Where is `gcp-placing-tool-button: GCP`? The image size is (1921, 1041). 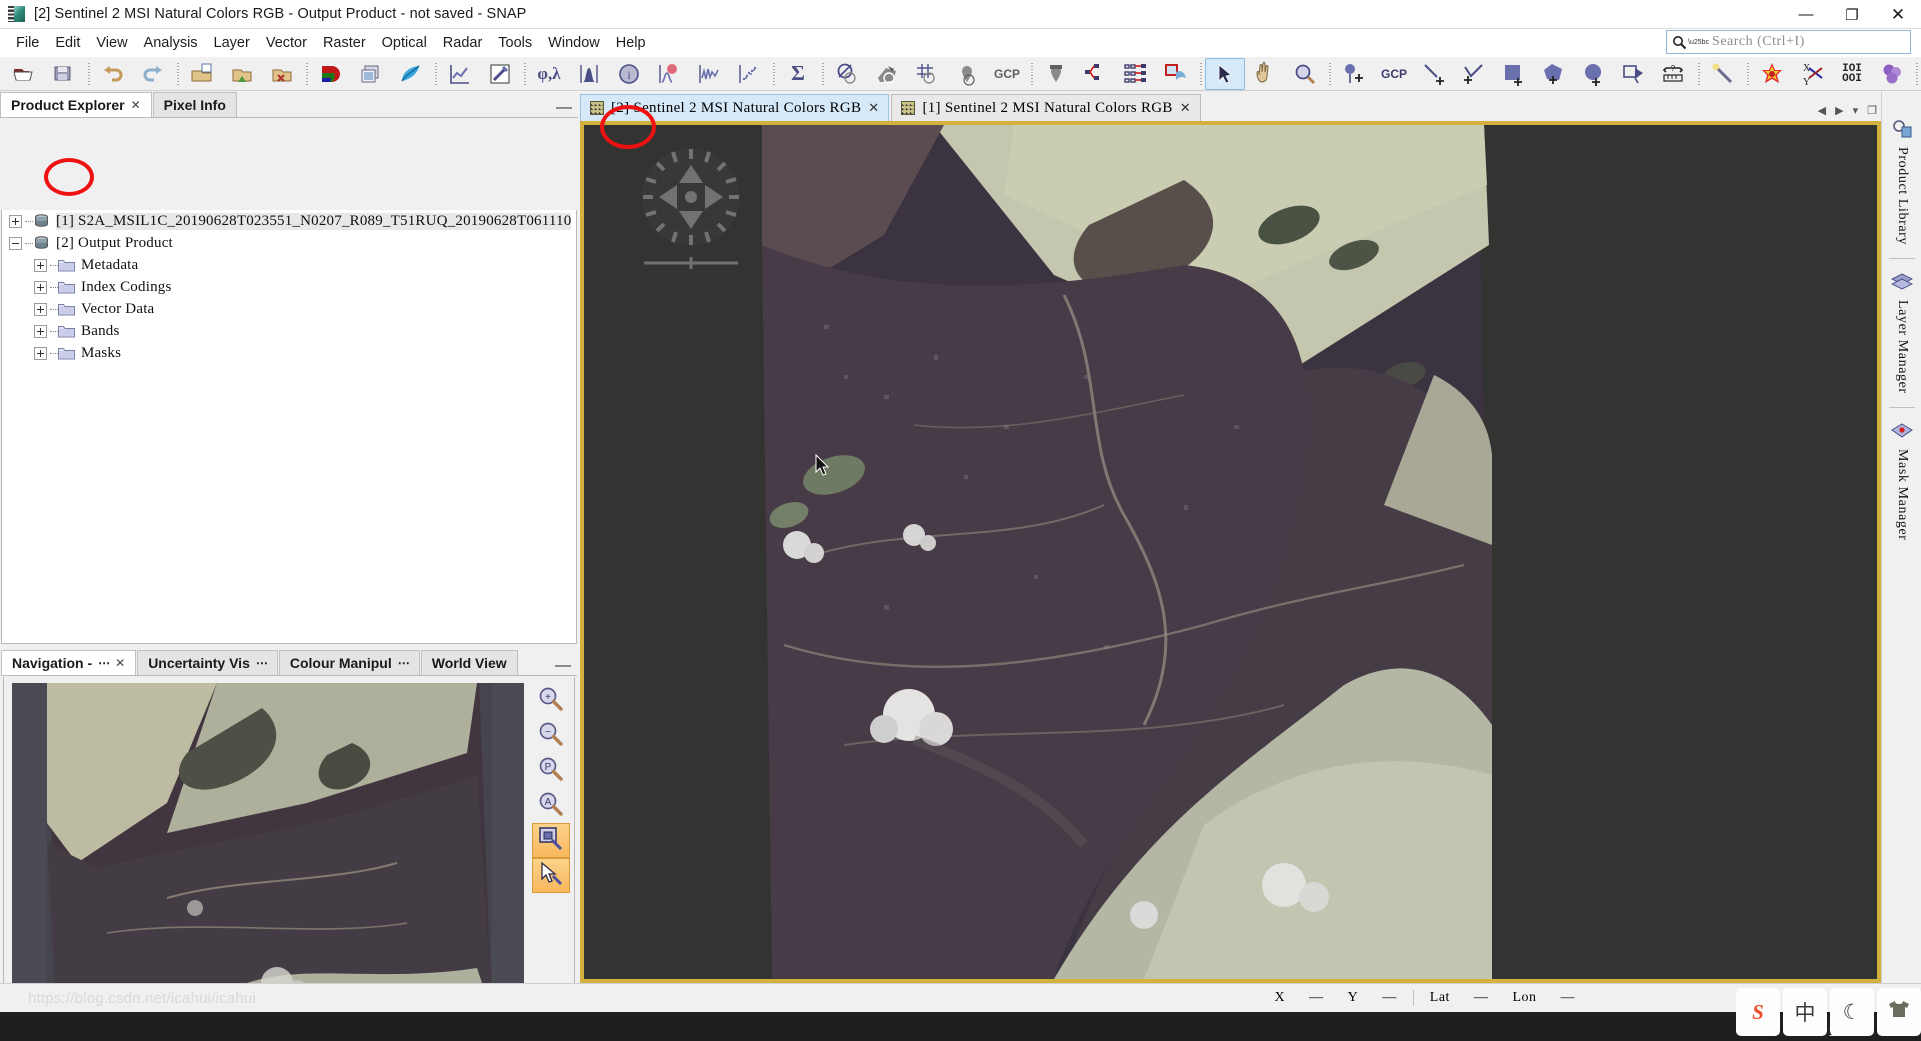 gcp-placing-tool-button: GCP is located at coordinates (1394, 74).